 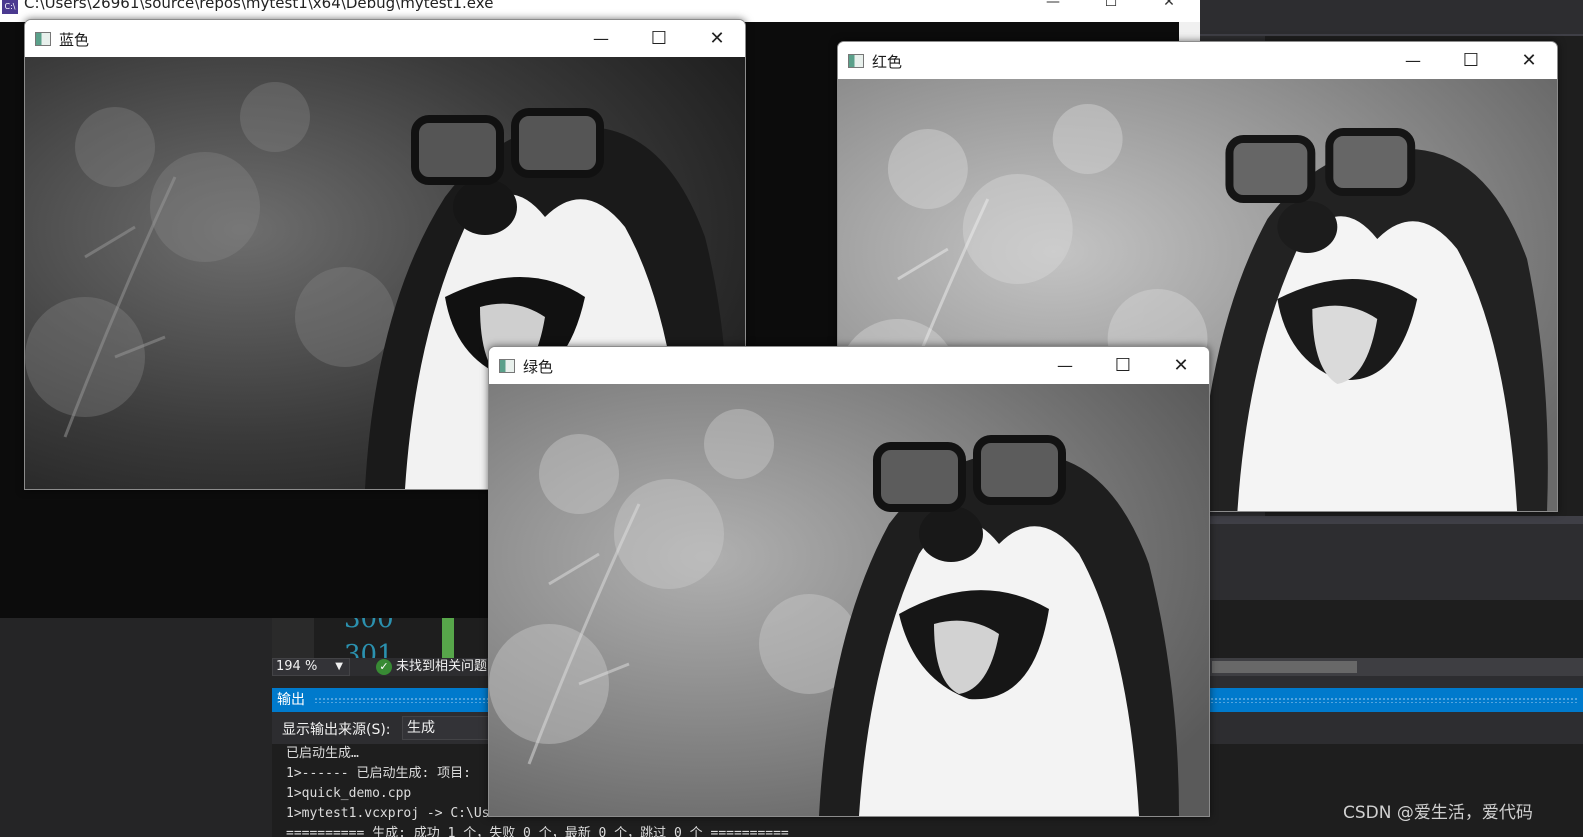 I want to click on check-circle-icon: ✓, so click(x=384, y=667).